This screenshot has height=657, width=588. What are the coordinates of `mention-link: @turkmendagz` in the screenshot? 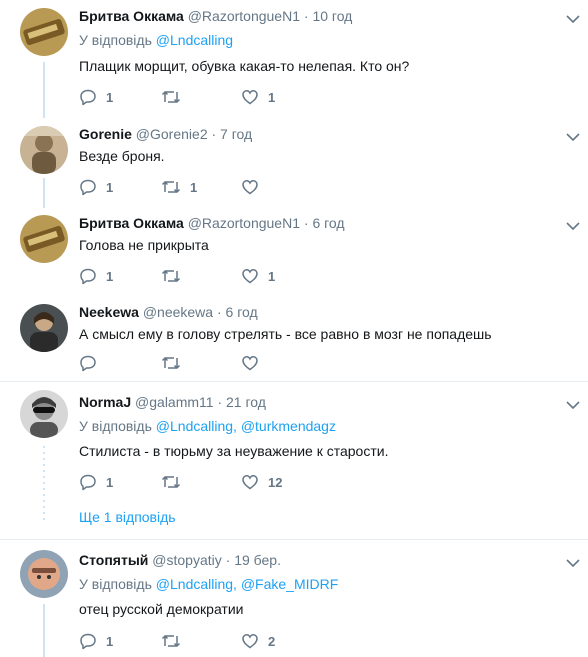 It's located at (288, 426).